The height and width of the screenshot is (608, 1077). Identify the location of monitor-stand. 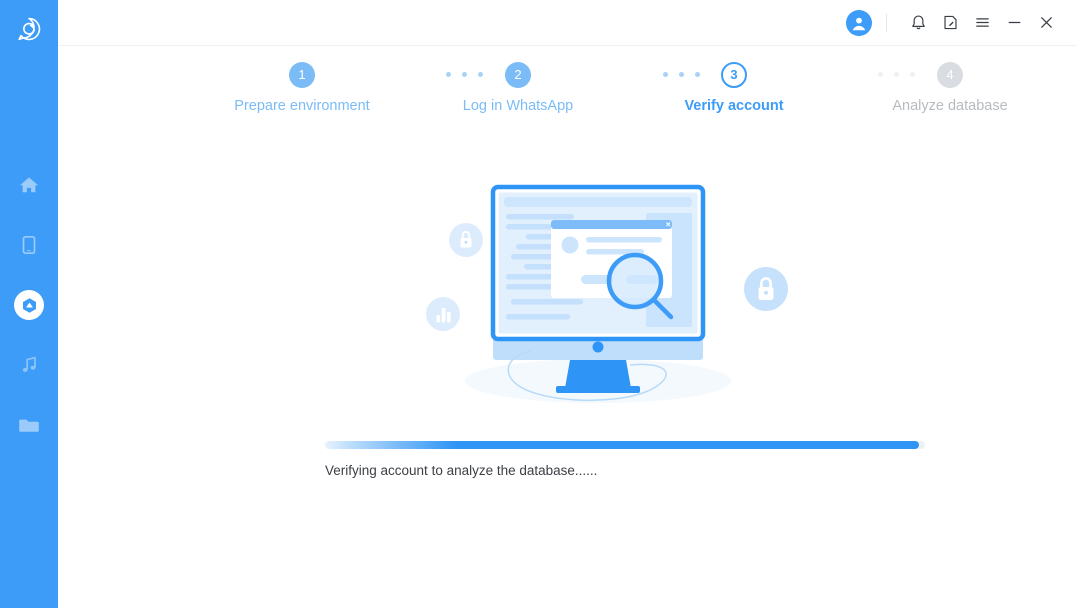
(598, 374).